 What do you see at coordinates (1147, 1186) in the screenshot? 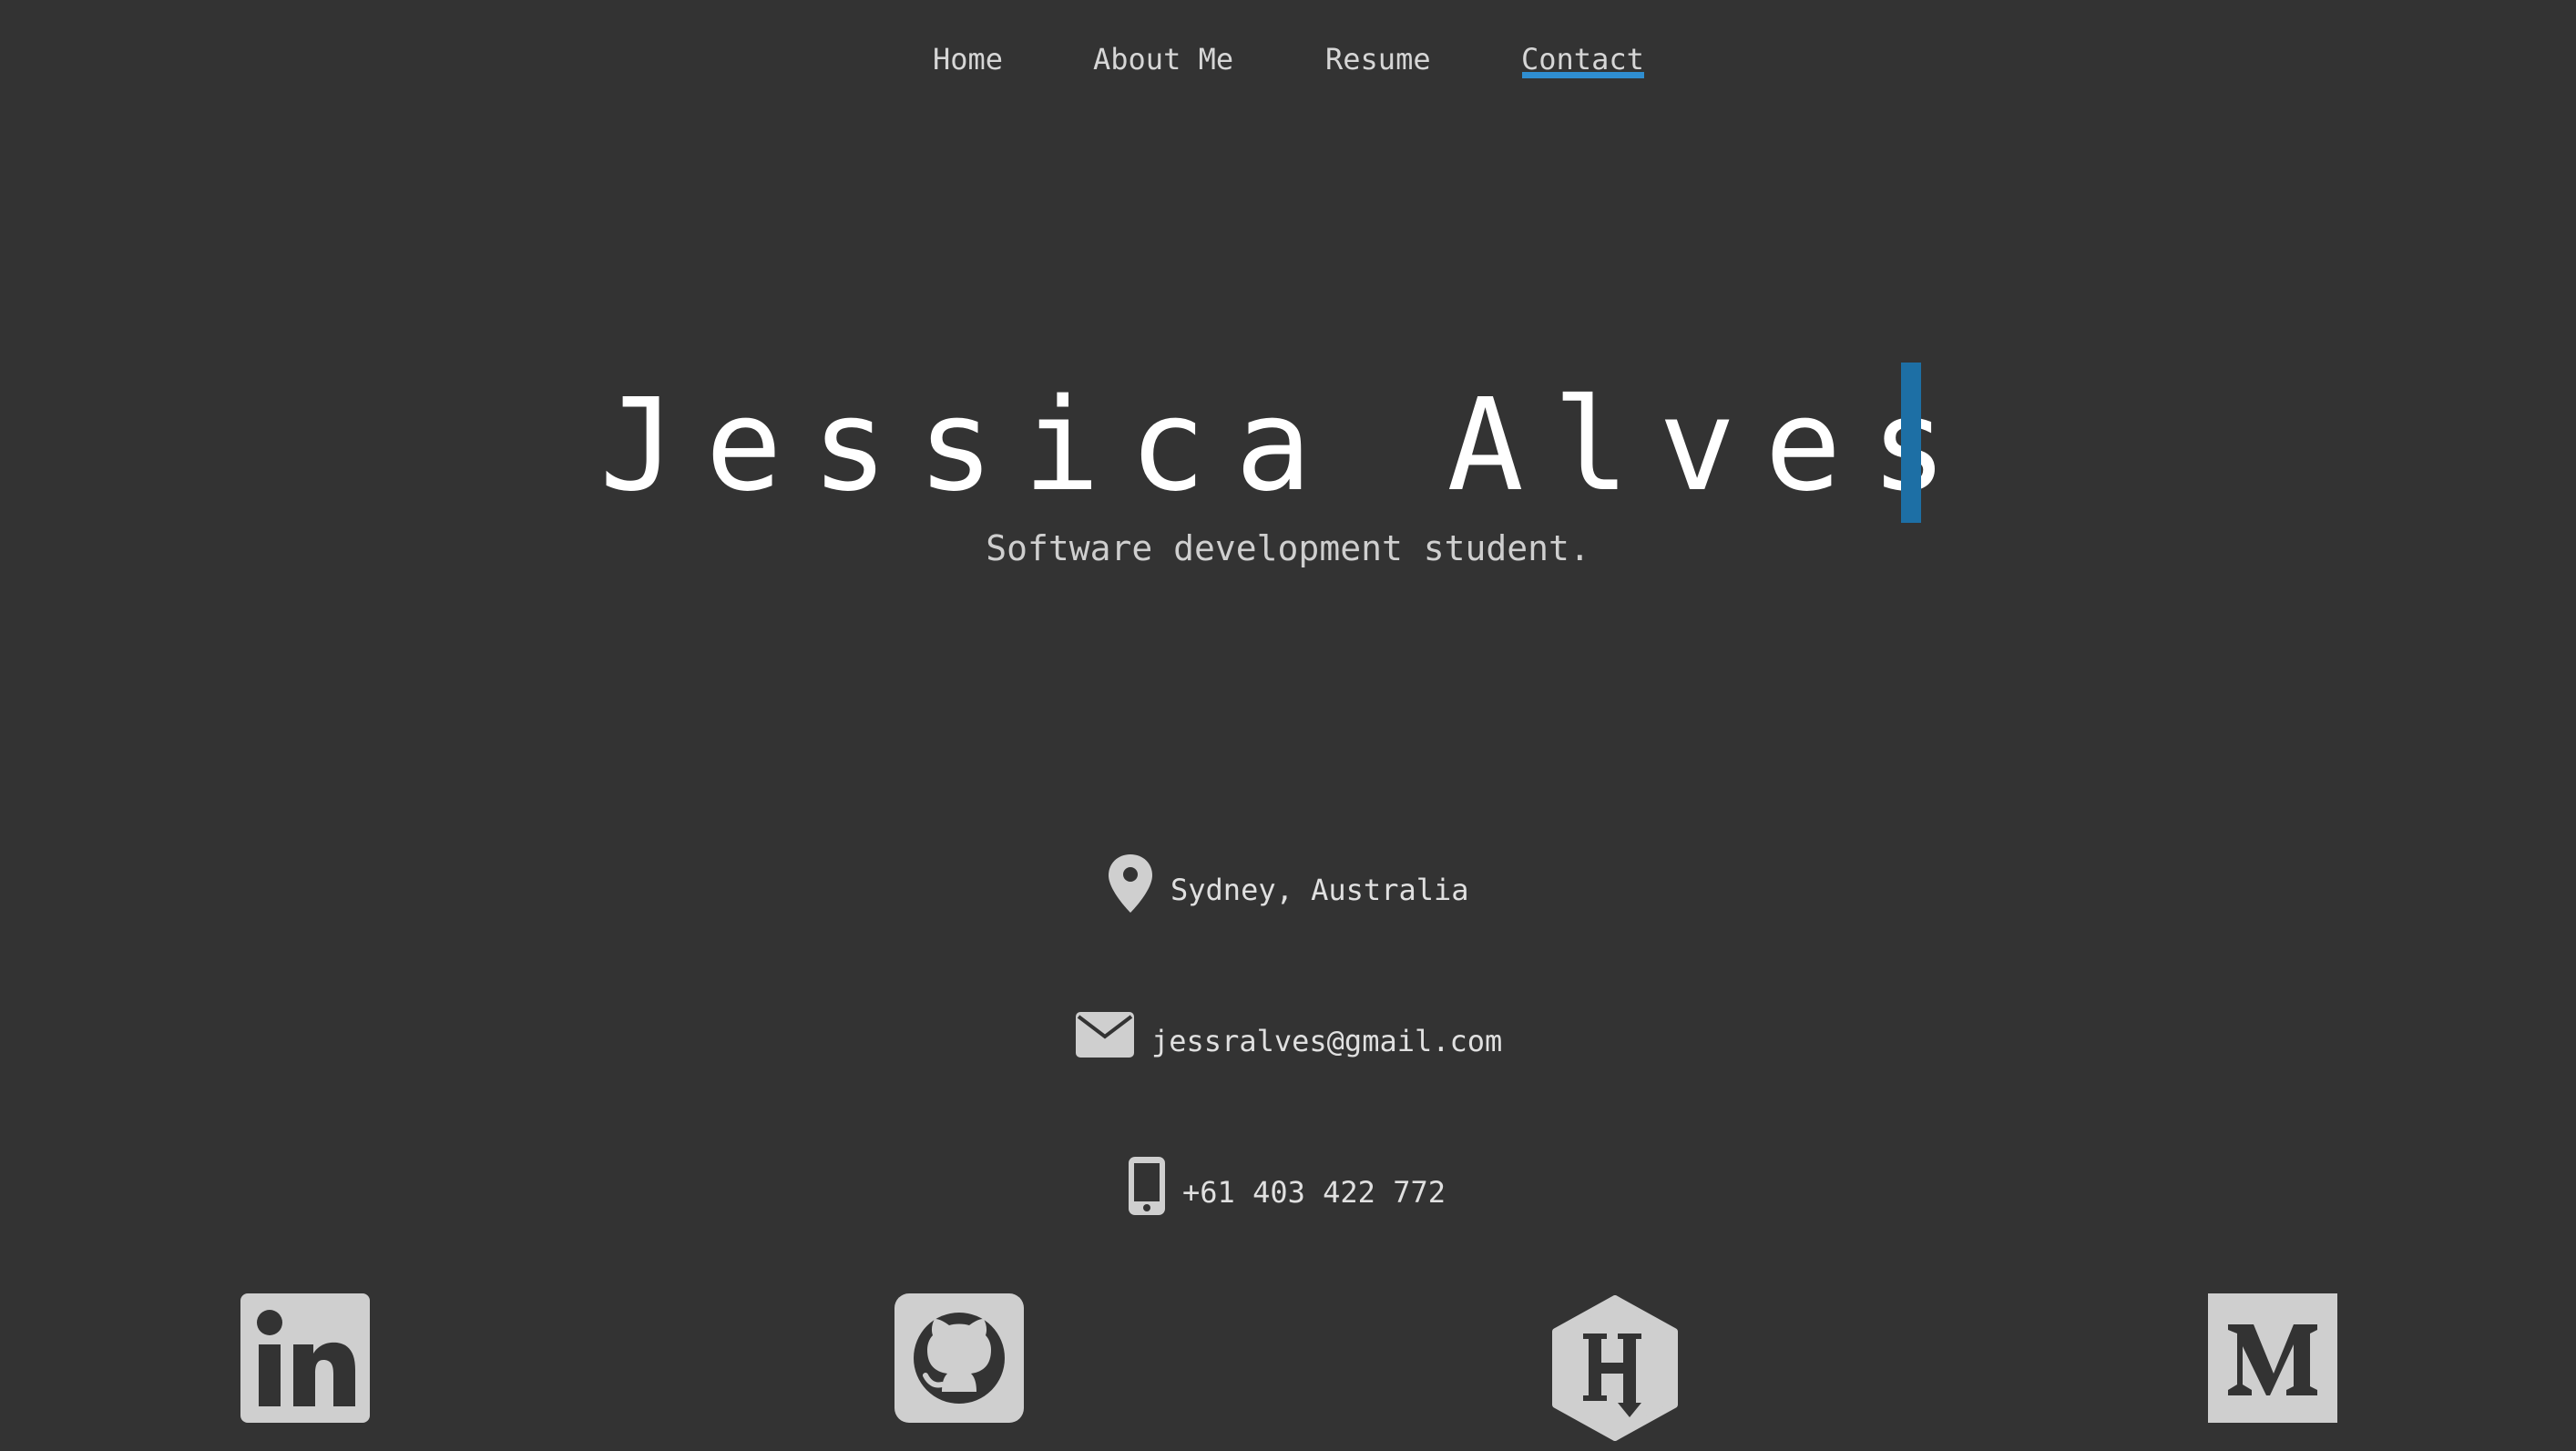
I see `mobile-phone-icon` at bounding box center [1147, 1186].